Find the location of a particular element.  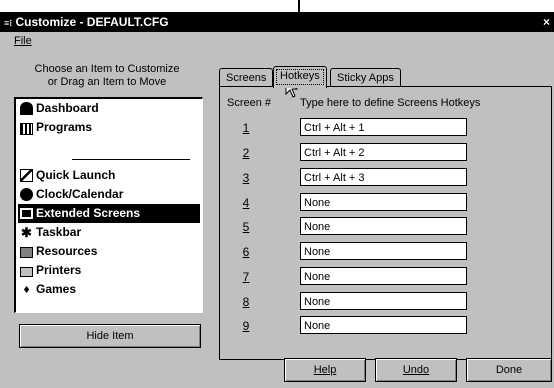

hide-item-button: Hide Item is located at coordinates (110, 336).